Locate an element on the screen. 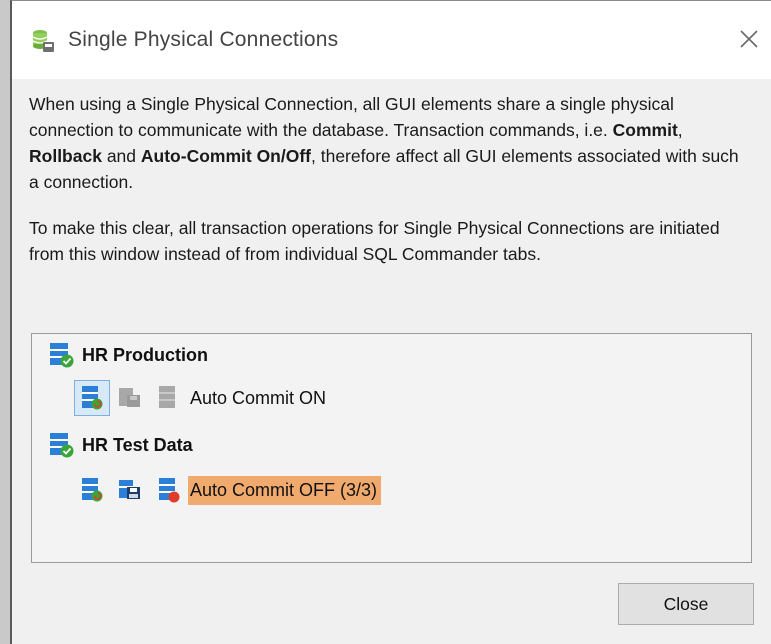 The height and width of the screenshot is (644, 771). auto-commit-keyword: Auto-Commit On/Off is located at coordinates (225, 156).